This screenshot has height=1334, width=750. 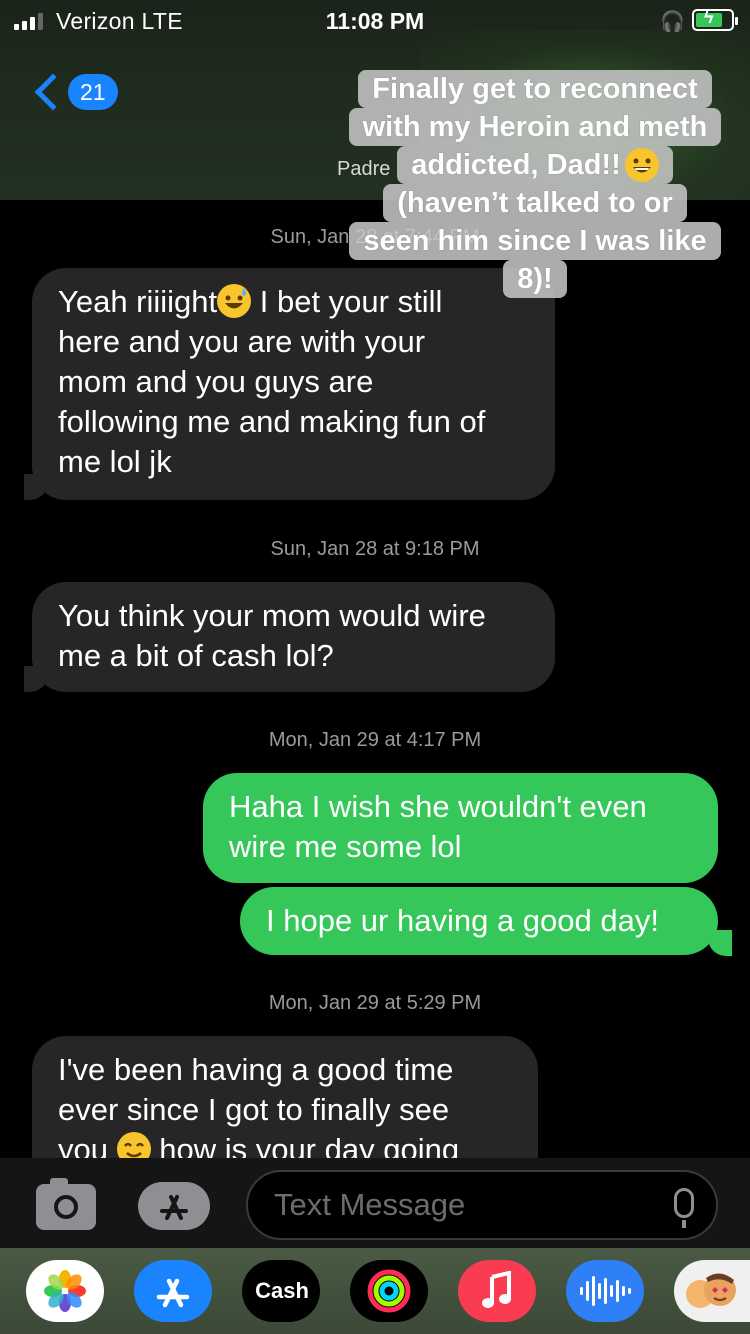 What do you see at coordinates (66, 1204) in the screenshot?
I see `camera-icon` at bounding box center [66, 1204].